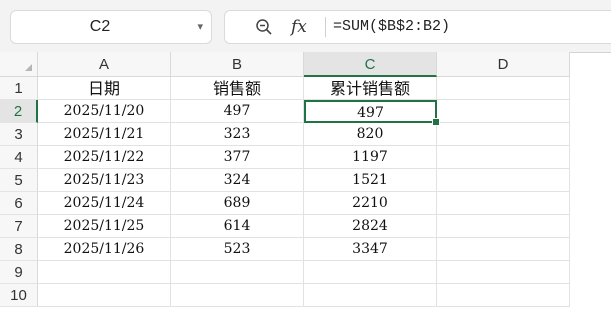  Describe the element at coordinates (237, 180) in the screenshot. I see `cell-b5: 324` at that location.